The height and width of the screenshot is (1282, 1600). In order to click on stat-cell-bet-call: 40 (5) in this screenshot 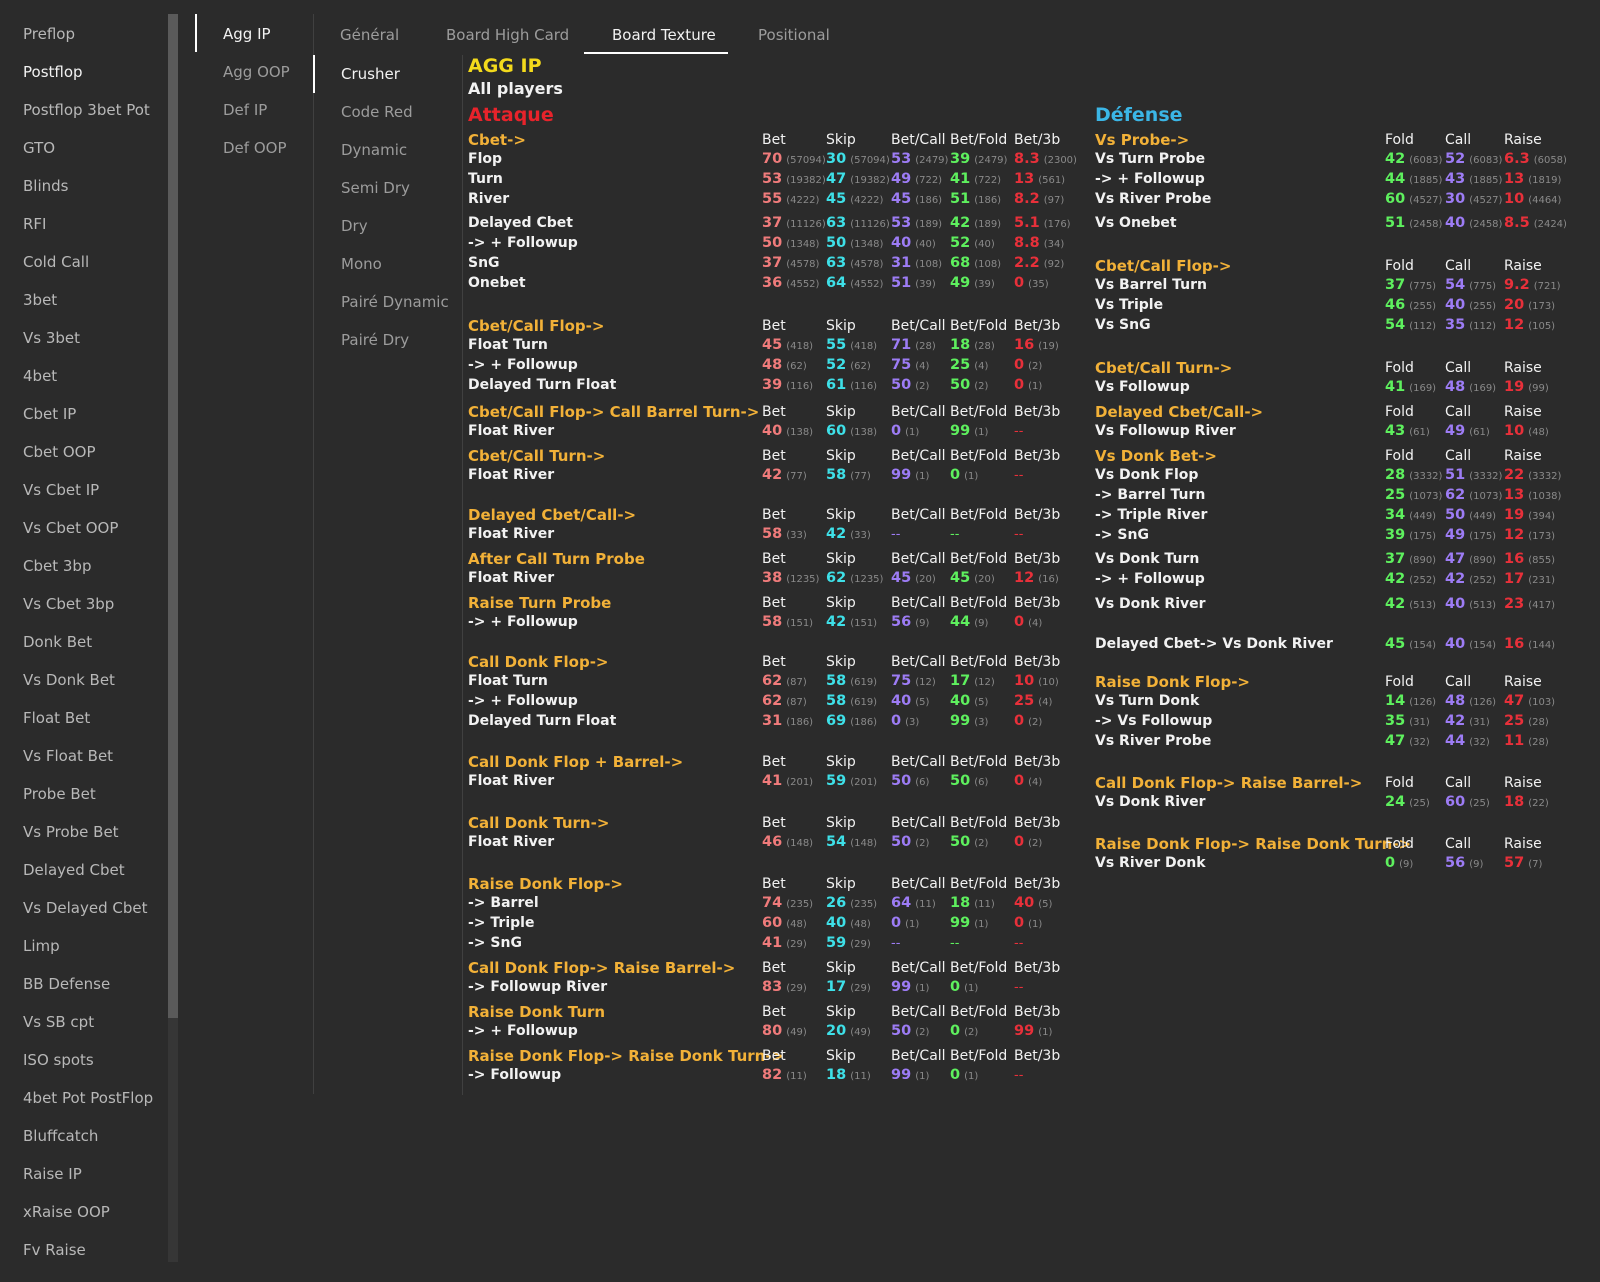, I will do `click(910, 701)`.